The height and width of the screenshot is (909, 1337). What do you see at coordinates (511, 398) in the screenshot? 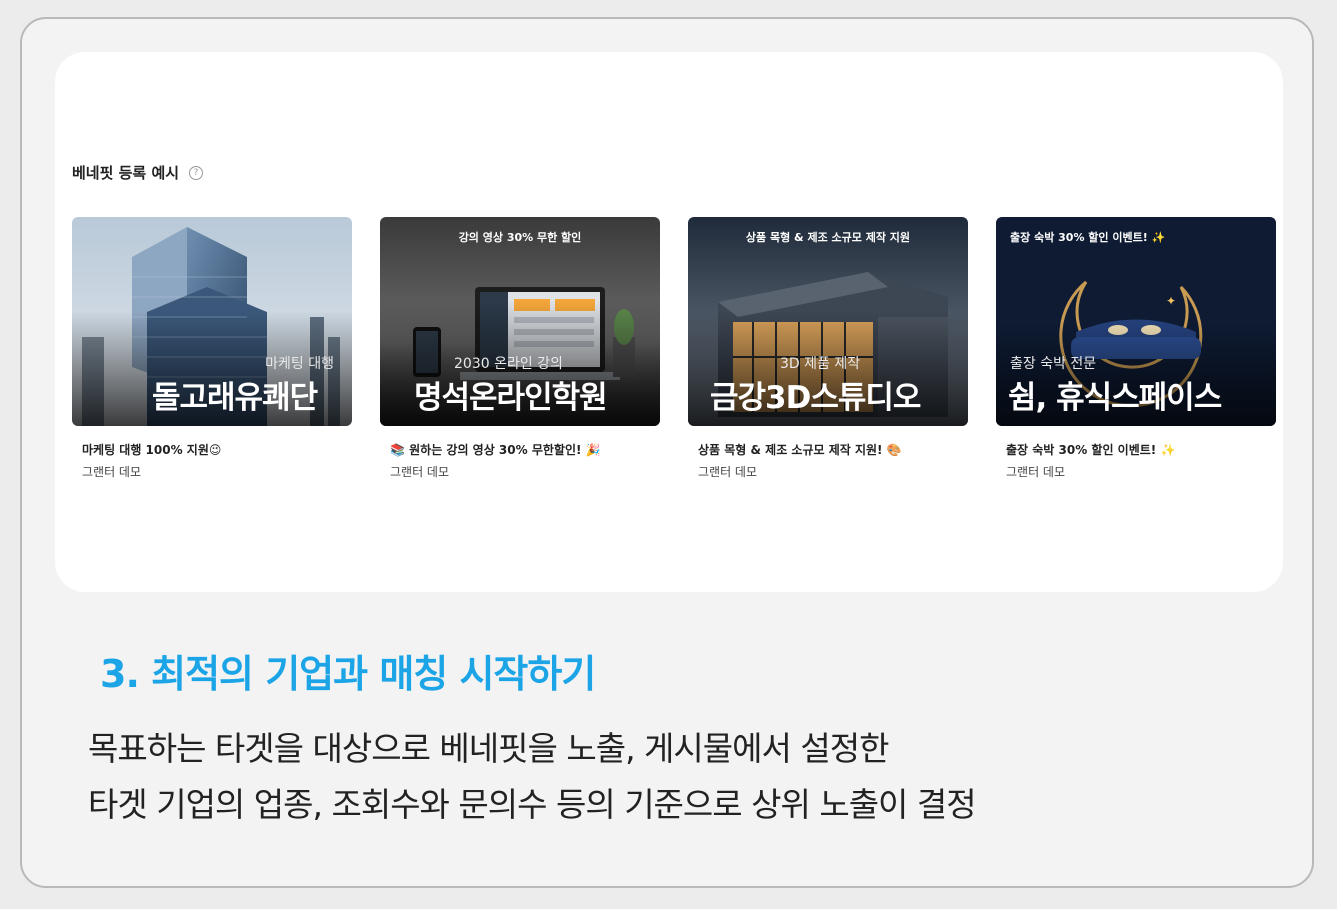
I see `card-big-label: 명석온라인학원` at bounding box center [511, 398].